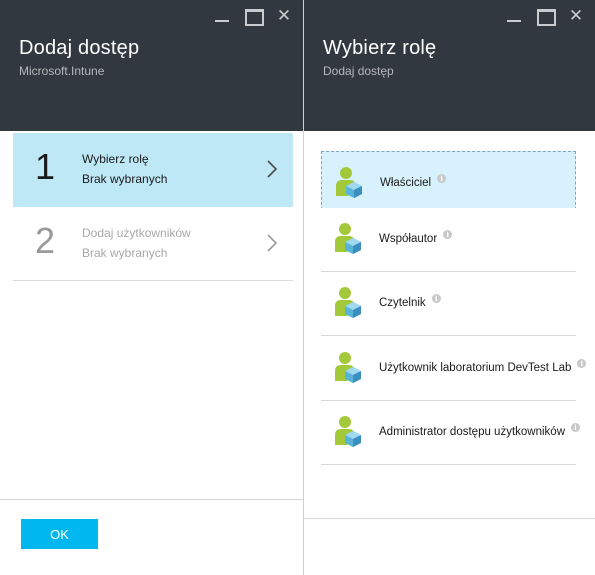 This screenshot has height=575, width=595. I want to click on step-title: Dodaj użytkowników, so click(136, 233).